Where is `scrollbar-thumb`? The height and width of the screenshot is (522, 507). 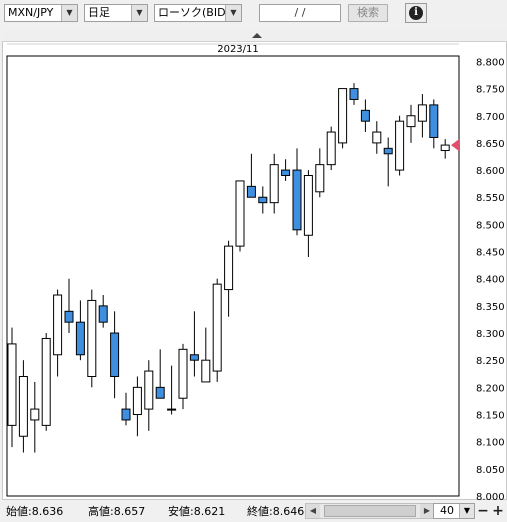 scrollbar-thumb is located at coordinates (370, 511).